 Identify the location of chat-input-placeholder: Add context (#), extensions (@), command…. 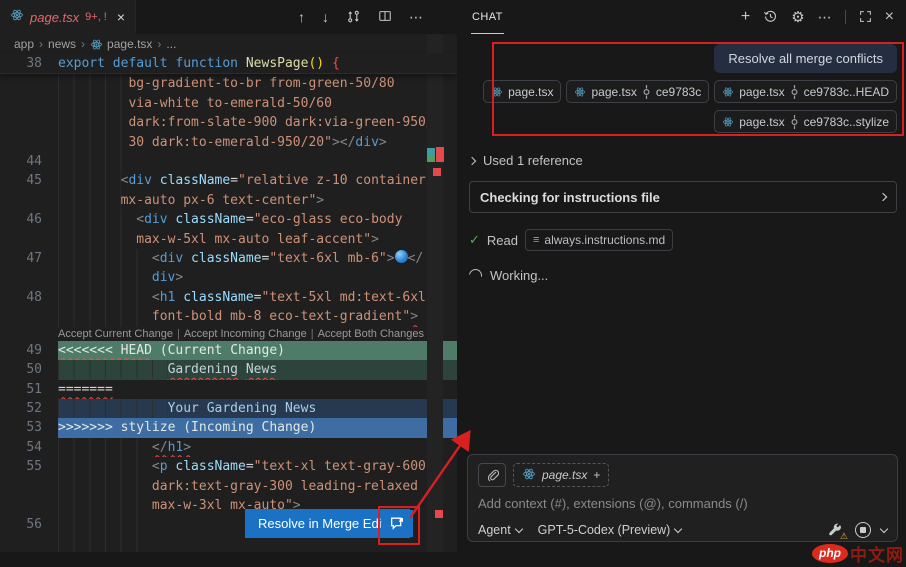
(682, 503).